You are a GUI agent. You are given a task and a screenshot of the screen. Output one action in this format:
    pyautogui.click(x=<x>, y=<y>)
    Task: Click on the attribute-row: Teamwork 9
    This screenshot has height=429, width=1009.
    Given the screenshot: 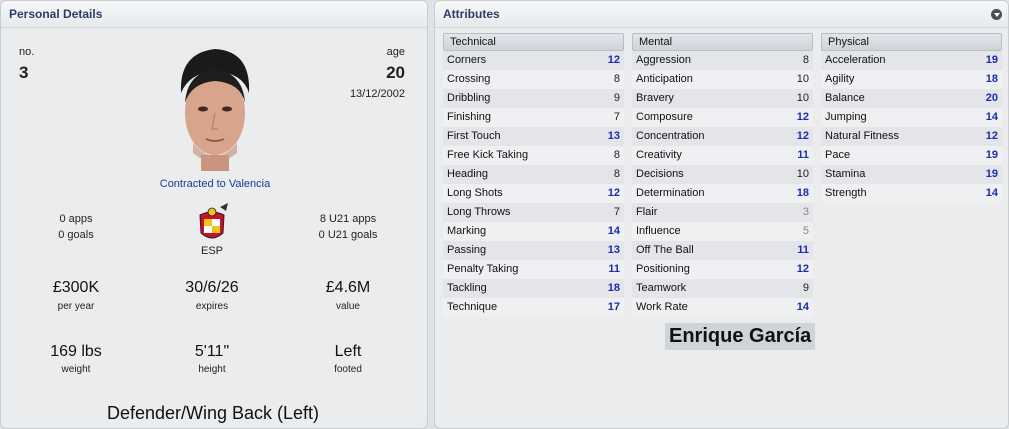 What is the action you would take?
    pyautogui.click(x=722, y=288)
    